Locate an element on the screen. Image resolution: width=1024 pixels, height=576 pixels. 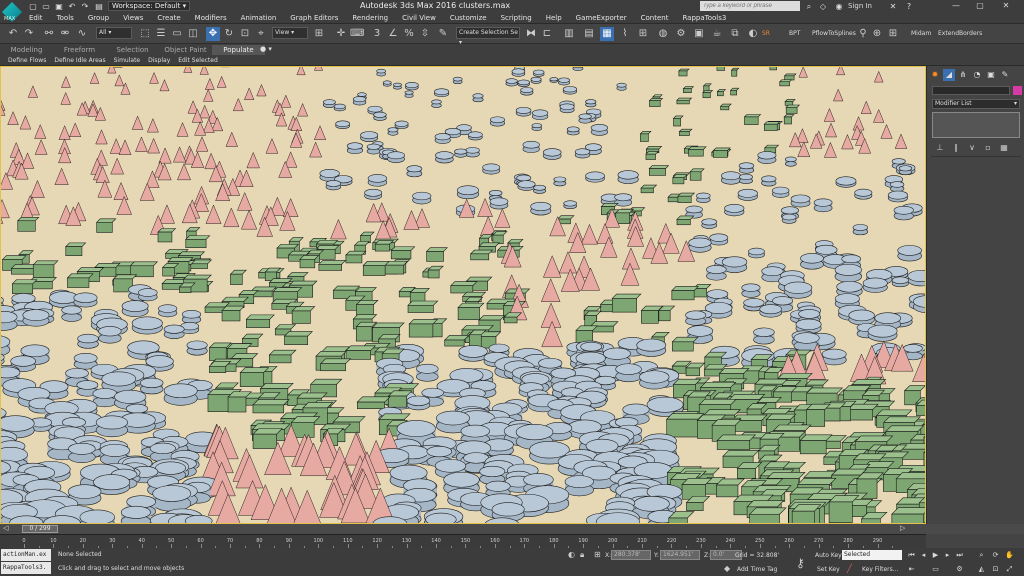
current-frame-field-icon: ▭ is located at coordinates (935, 569).